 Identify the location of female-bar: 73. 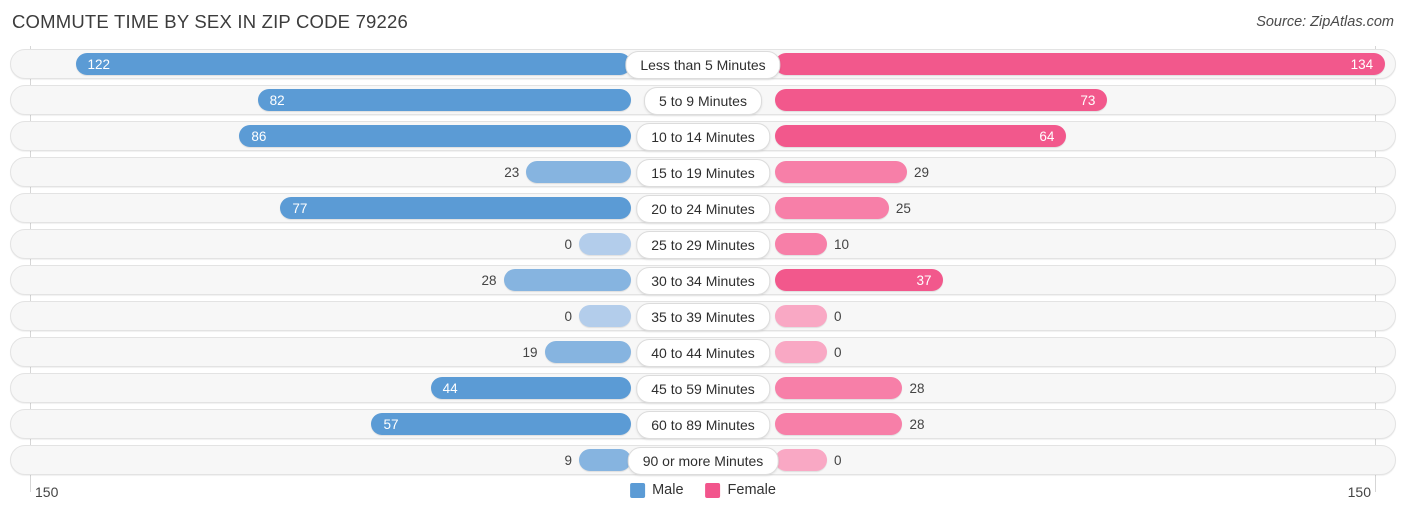
(941, 100).